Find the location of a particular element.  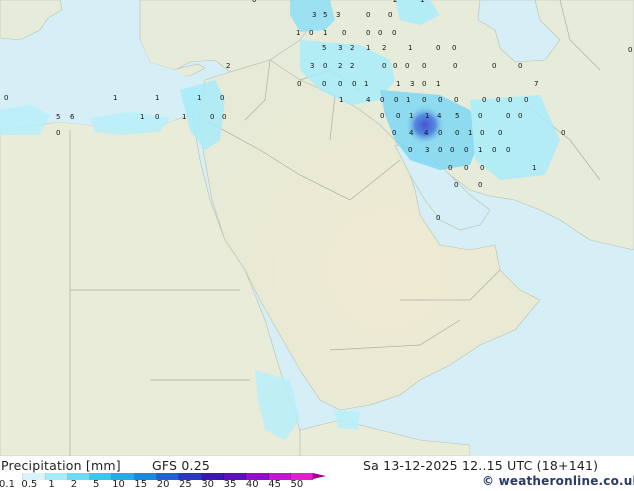

scale-tick-label: 35 is located at coordinates (230, 484).